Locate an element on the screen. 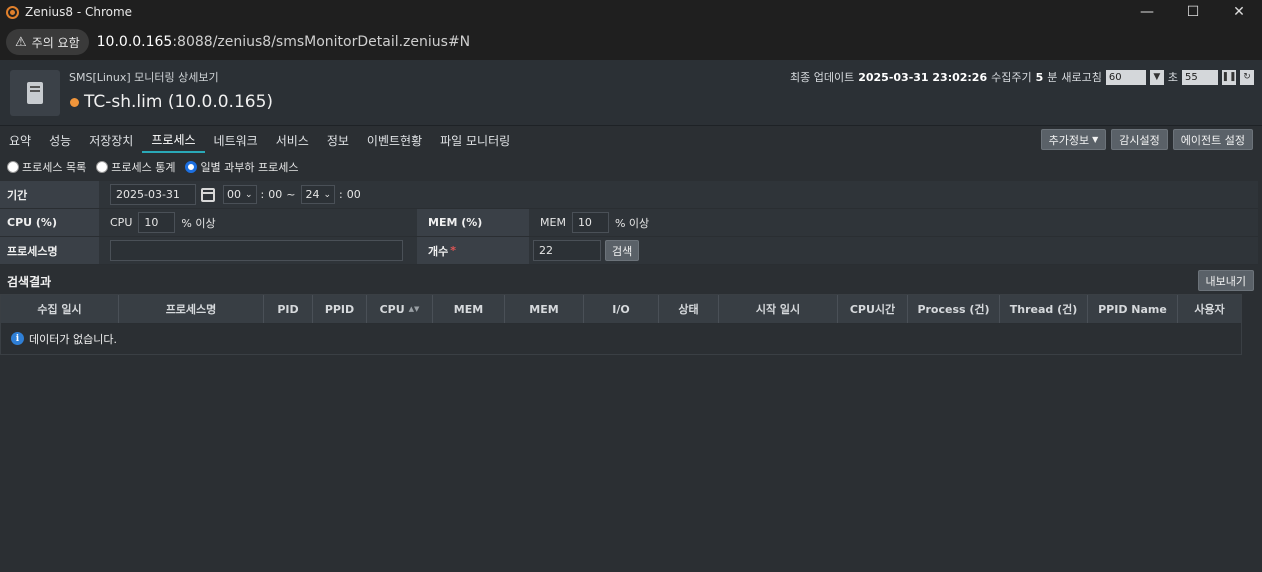 Image resolution: width=1262 pixels, height=572 pixels. chevron-down-icon: ⌄ is located at coordinates (249, 194).